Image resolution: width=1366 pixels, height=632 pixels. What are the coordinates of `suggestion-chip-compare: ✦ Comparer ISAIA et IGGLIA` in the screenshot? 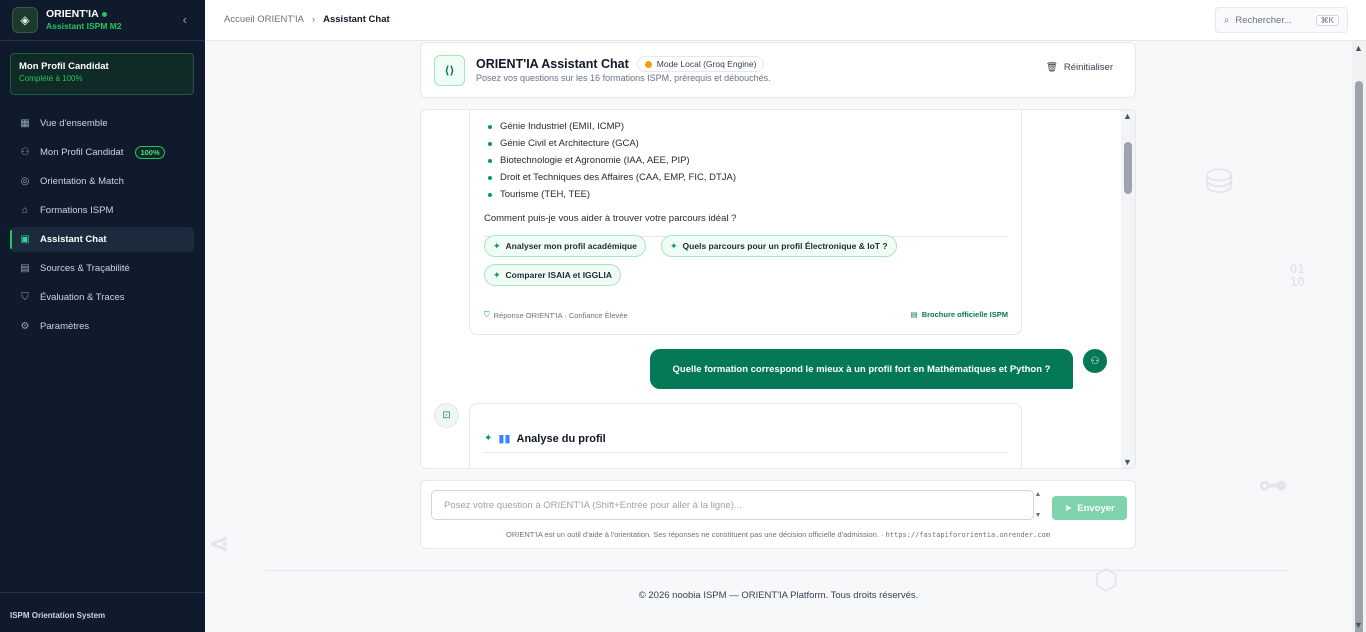 It's located at (552, 275).